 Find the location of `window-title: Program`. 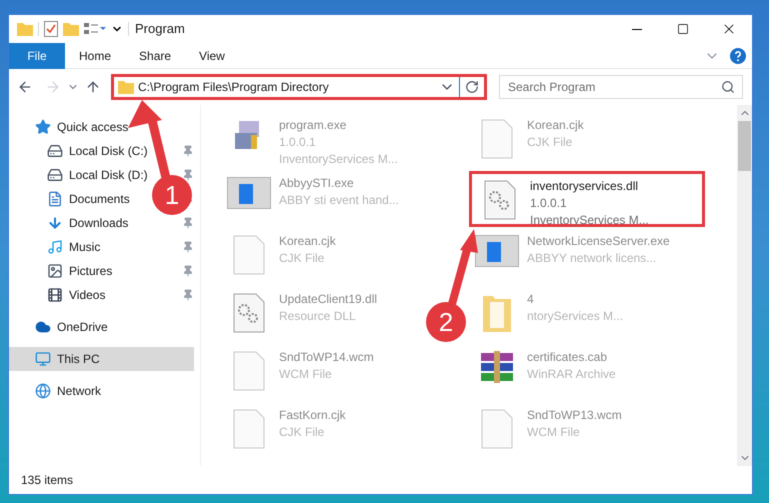

window-title: Program is located at coordinates (160, 29).